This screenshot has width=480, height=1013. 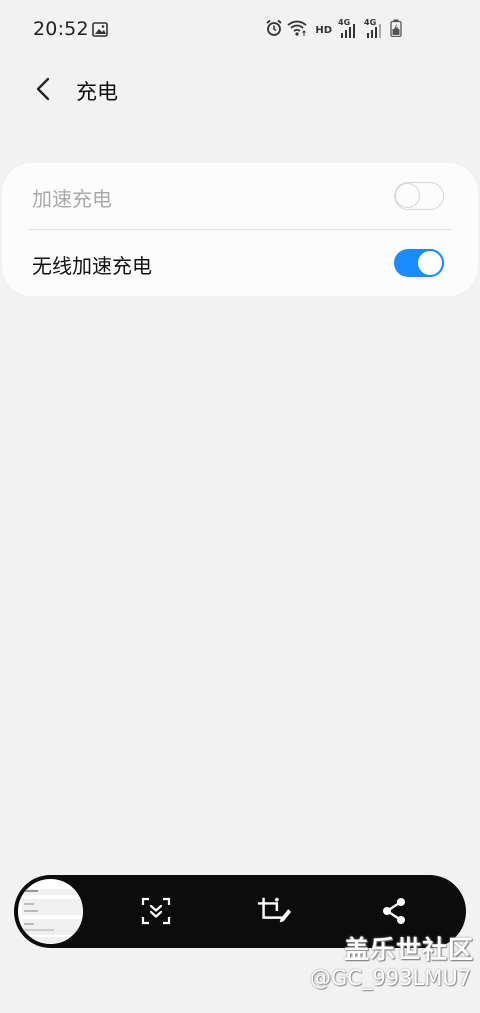 I want to click on page-title: 充电, so click(x=97, y=92).